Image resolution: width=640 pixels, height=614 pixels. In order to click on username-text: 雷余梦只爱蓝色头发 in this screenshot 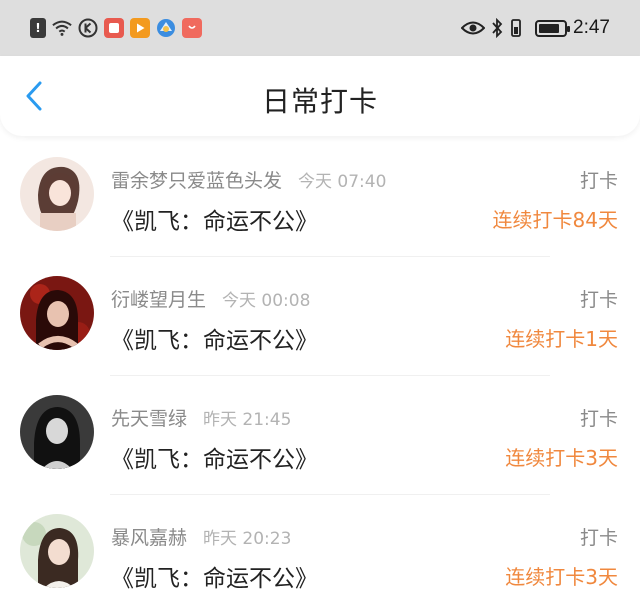, I will do `click(197, 181)`.